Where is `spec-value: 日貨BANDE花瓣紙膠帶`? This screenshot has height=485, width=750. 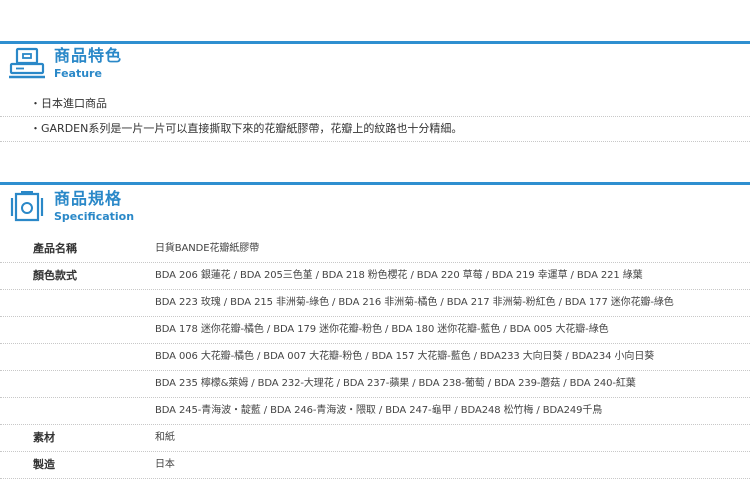 spec-value: 日貨BANDE花瓣紙膠帶 is located at coordinates (207, 248).